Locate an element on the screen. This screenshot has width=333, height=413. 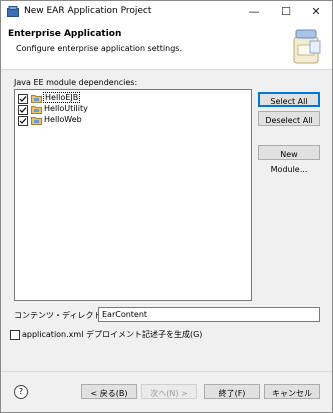
select-all-button: Select All is located at coordinates (289, 99).